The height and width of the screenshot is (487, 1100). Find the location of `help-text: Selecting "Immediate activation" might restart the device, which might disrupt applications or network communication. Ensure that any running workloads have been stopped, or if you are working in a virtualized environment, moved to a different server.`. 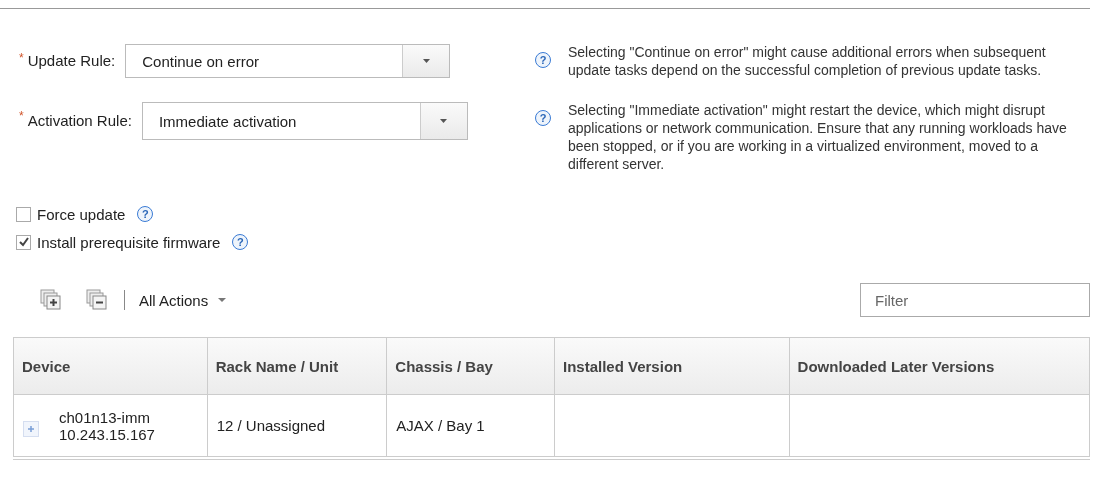

help-text: Selecting "Immediate activation" might restart the device, which might disrupt applications or network communication. Ensure that any running workloads have been stopped, or if you are working in a virtualized environment, moved to a different server. is located at coordinates (818, 137).